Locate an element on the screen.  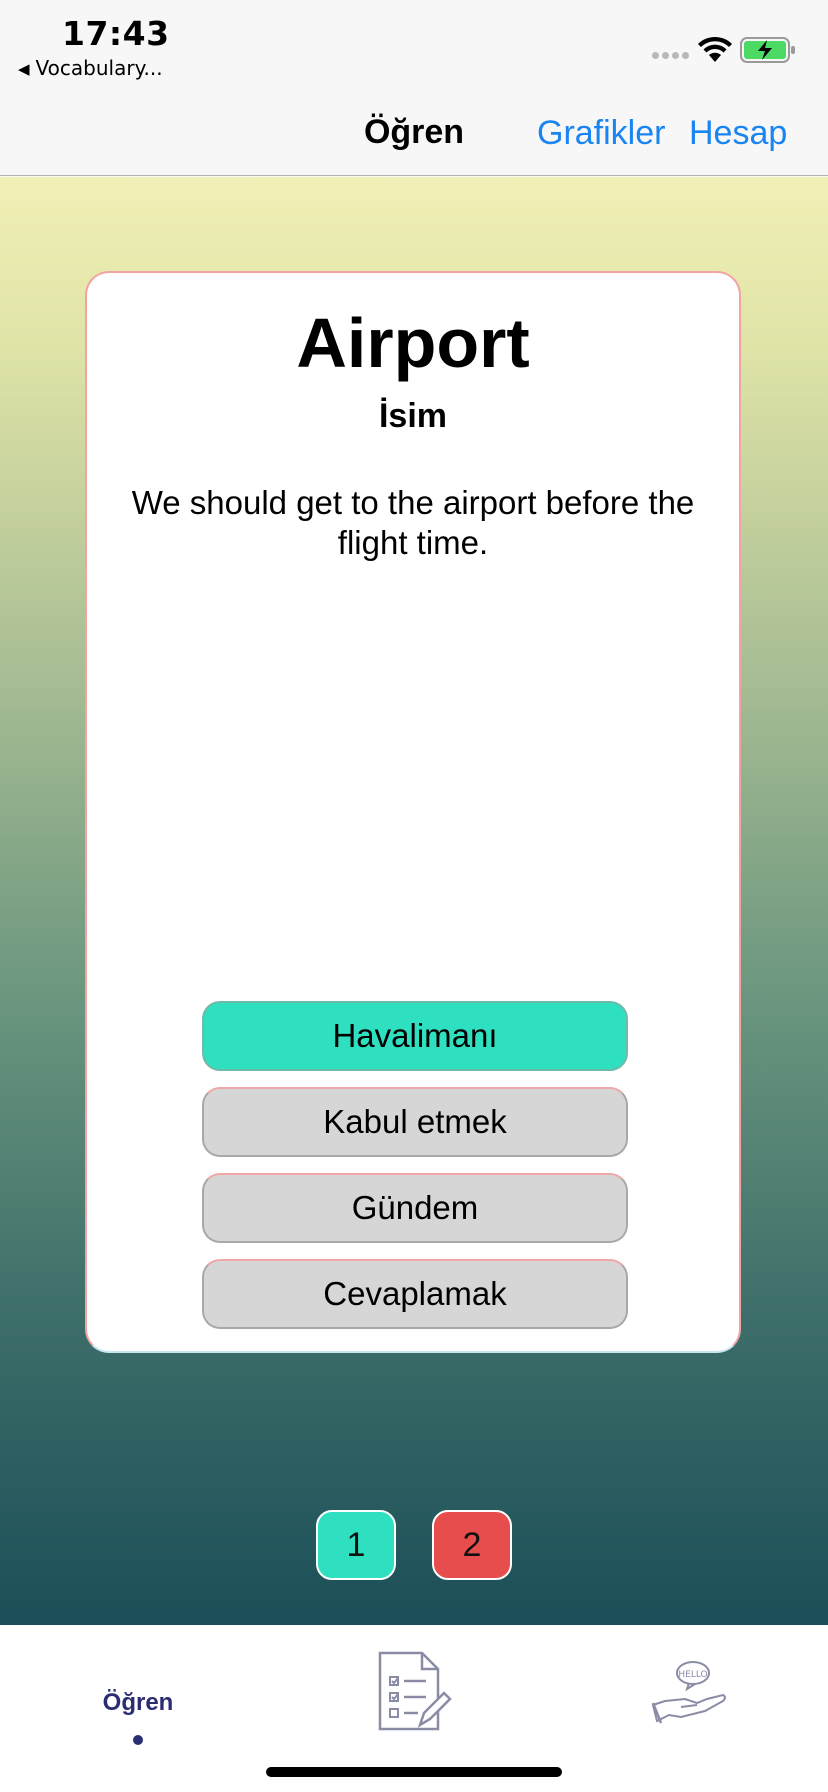
back-triangle-icon: ◀ is located at coordinates (24, 69).